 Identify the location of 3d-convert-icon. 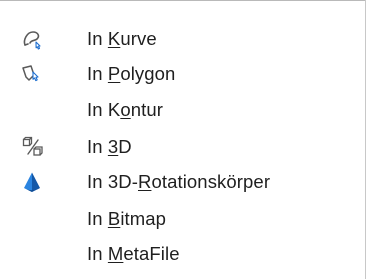
(32, 147).